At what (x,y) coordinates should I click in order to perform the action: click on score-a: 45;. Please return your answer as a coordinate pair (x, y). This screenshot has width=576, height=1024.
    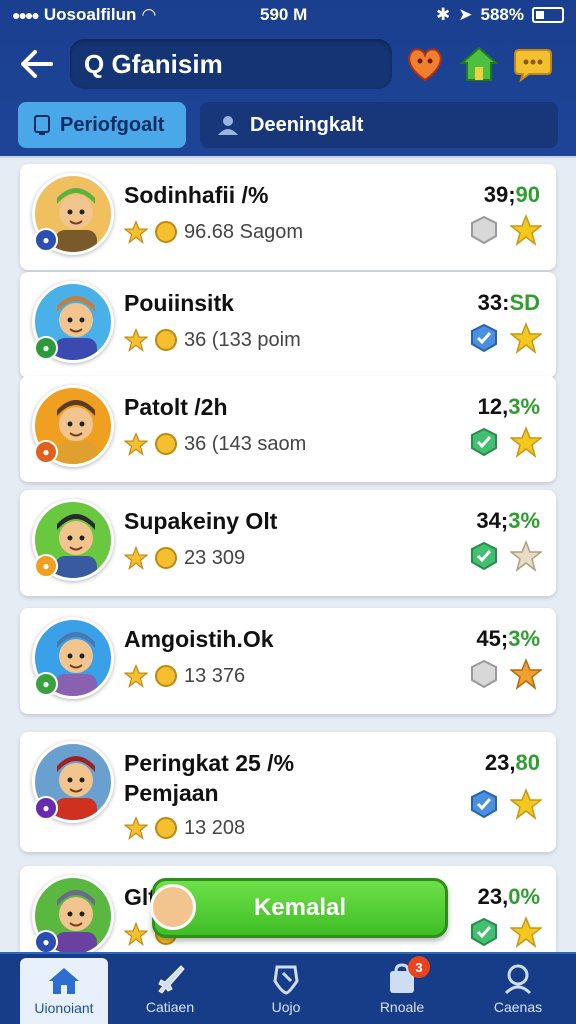
    Looking at the image, I should click on (492, 638).